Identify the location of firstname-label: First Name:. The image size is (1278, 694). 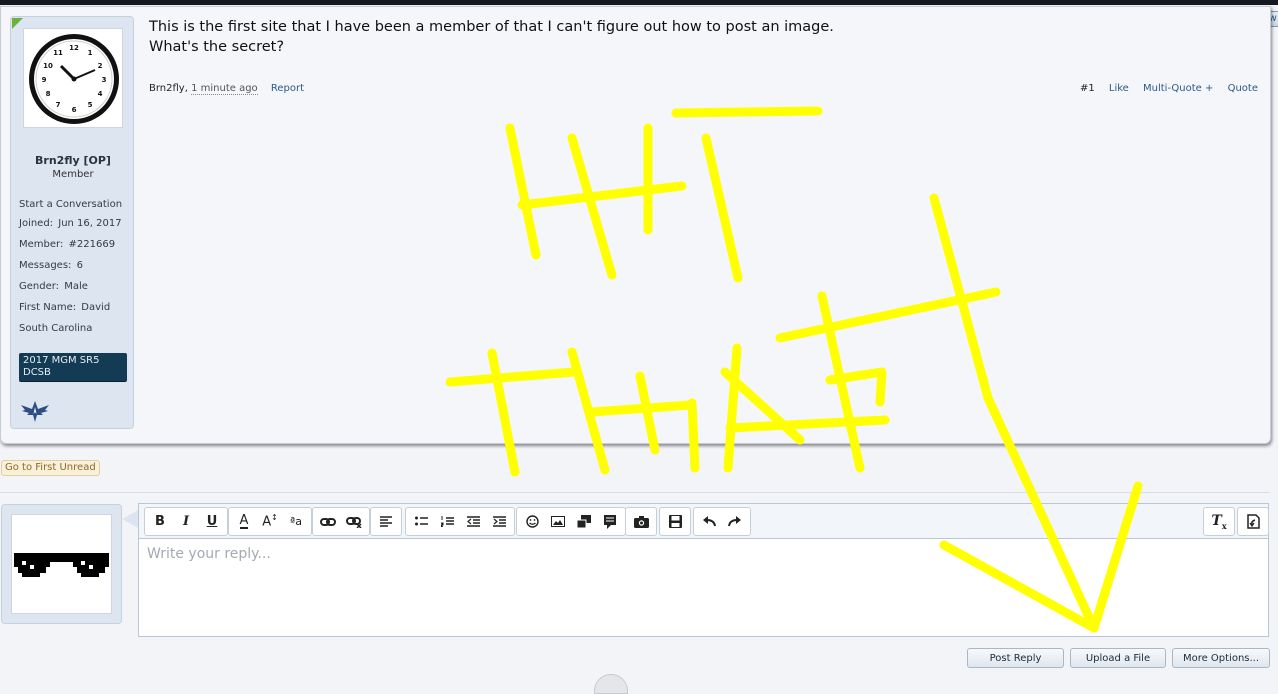
(48, 307).